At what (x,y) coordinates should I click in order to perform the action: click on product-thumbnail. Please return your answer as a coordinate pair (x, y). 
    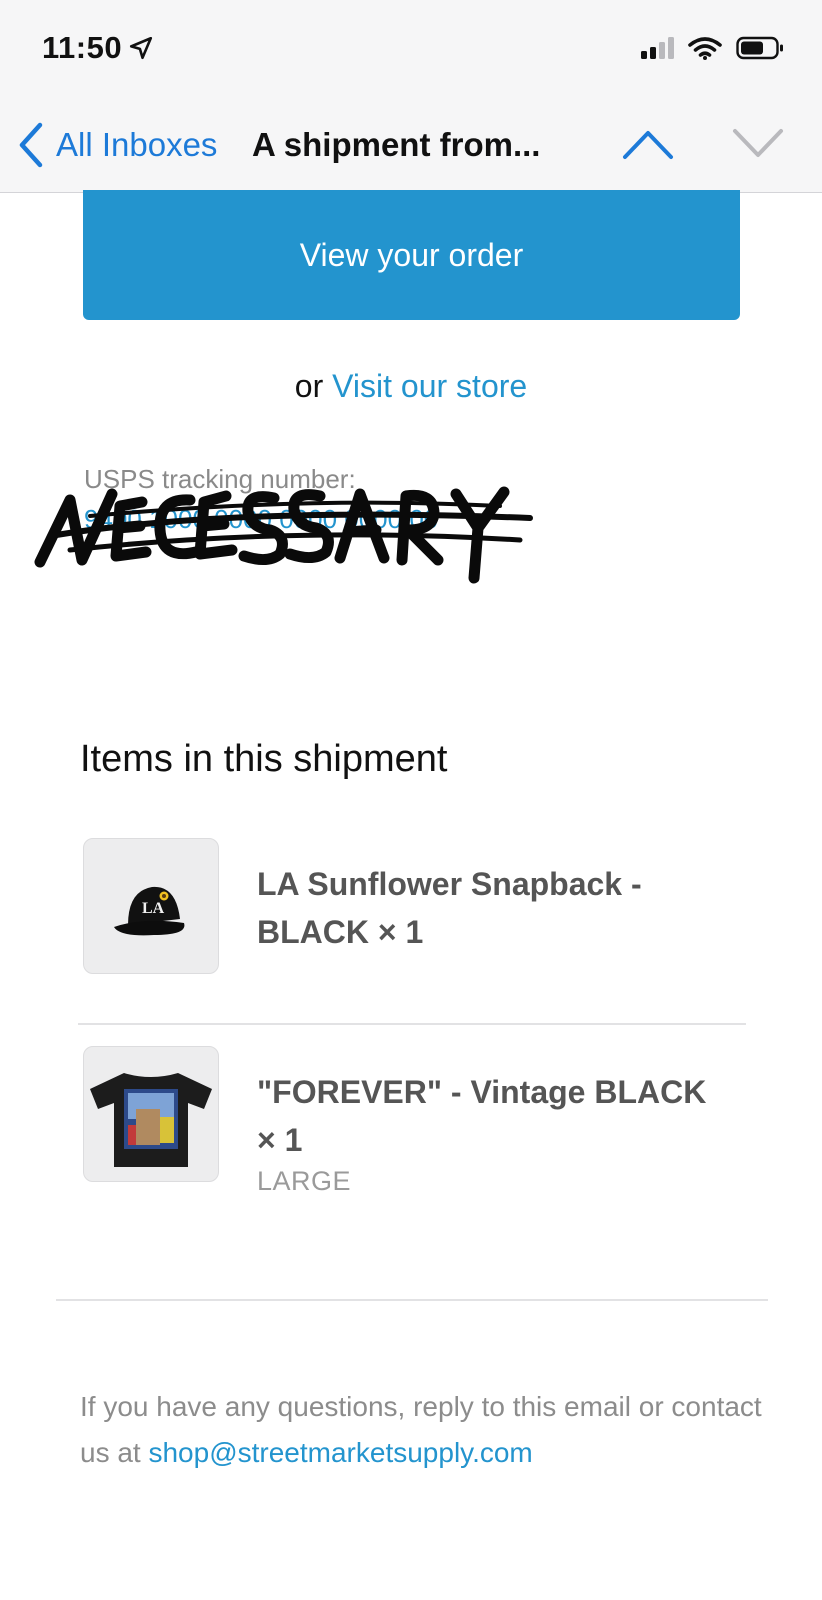
    Looking at the image, I should click on (151, 1114).